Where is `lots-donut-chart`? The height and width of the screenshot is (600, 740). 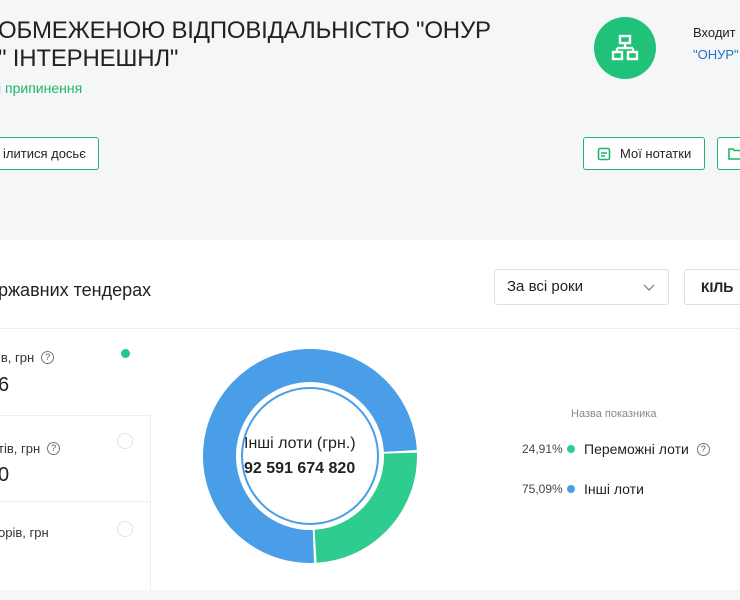
lots-donut-chart is located at coordinates (310, 456).